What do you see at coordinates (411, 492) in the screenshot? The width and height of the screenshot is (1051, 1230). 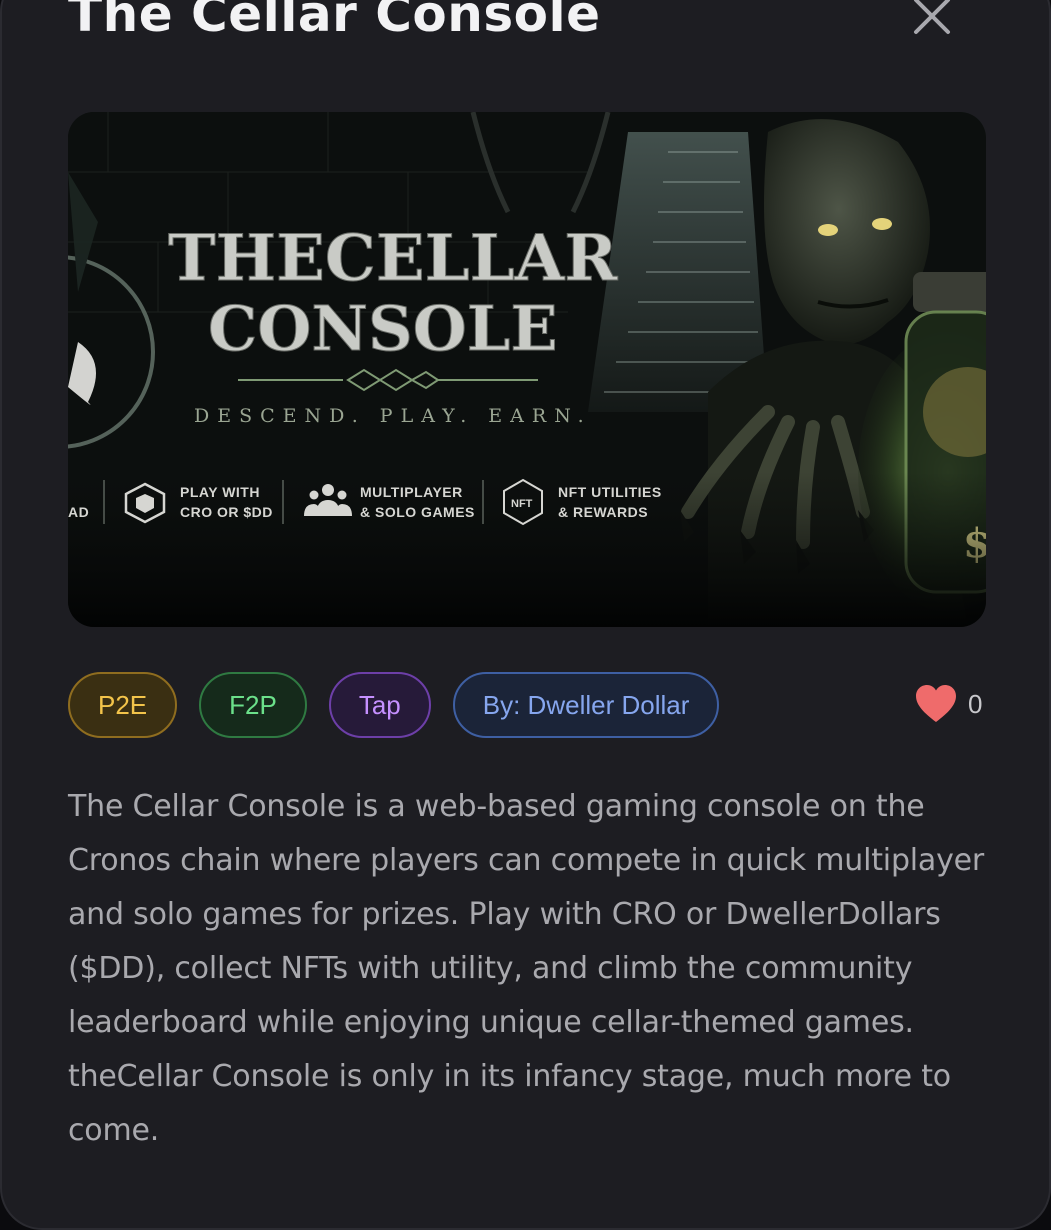 I see `svg-text: MULTIPLAYER` at bounding box center [411, 492].